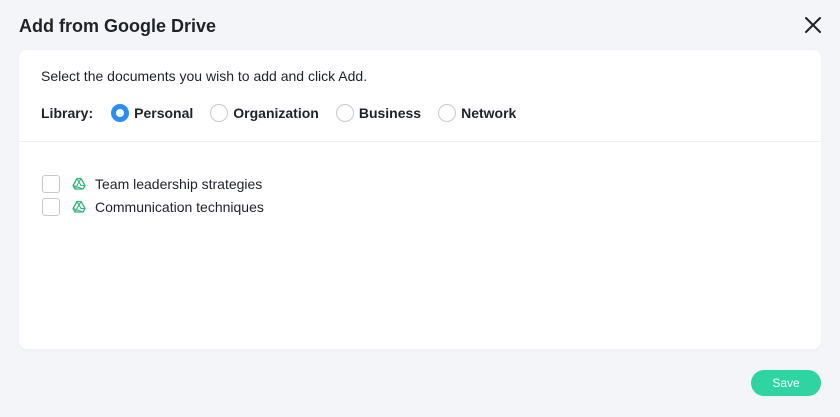 The image size is (840, 417). I want to click on library-option-organization: Organization, so click(264, 113).